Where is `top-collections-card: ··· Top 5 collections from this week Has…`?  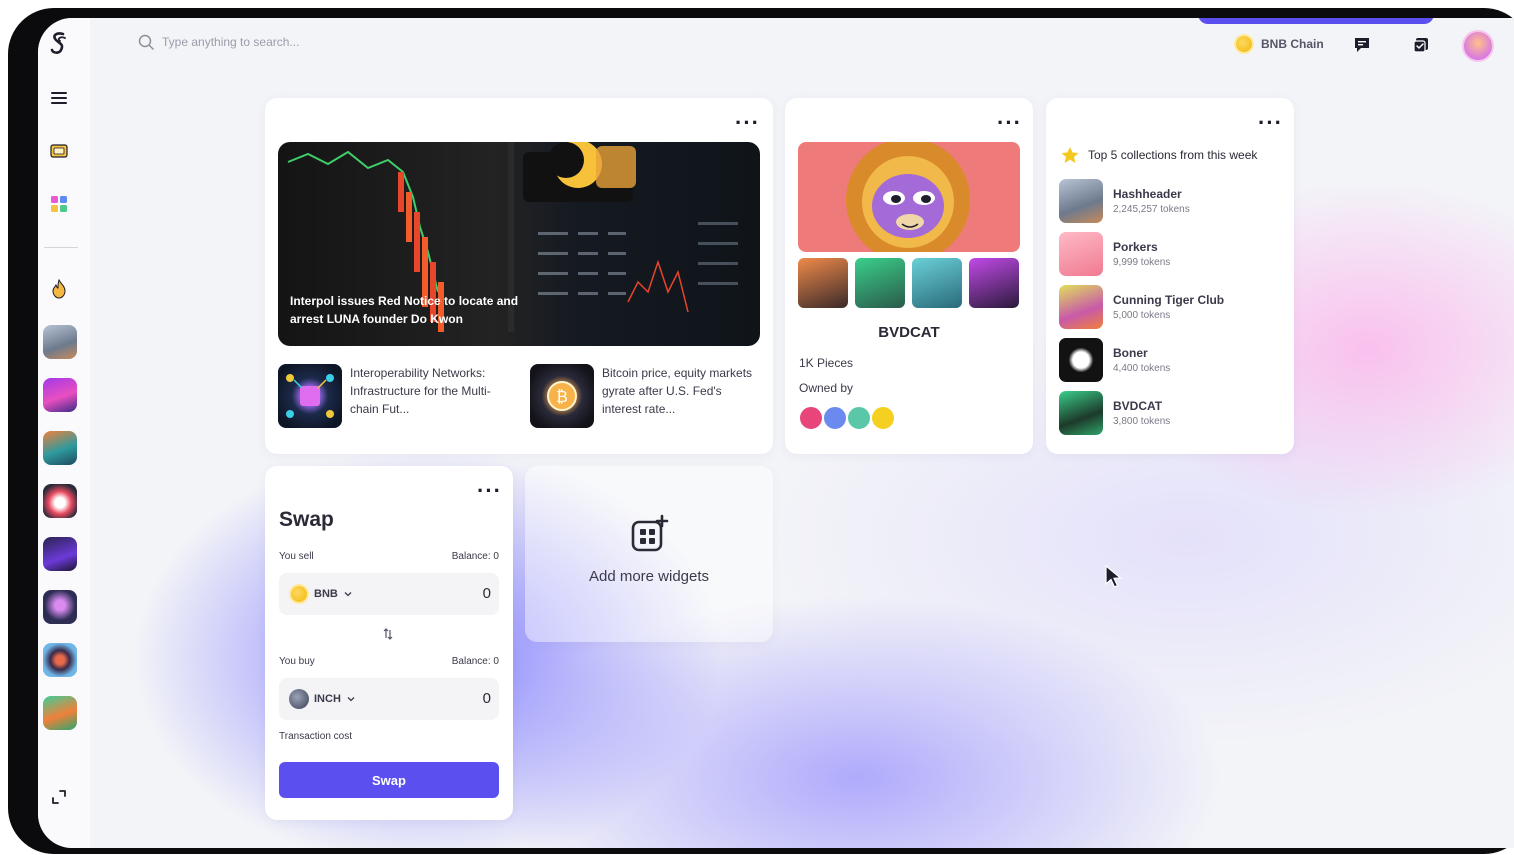 top-collections-card: ··· Top 5 collections from this week Has… is located at coordinates (1170, 276).